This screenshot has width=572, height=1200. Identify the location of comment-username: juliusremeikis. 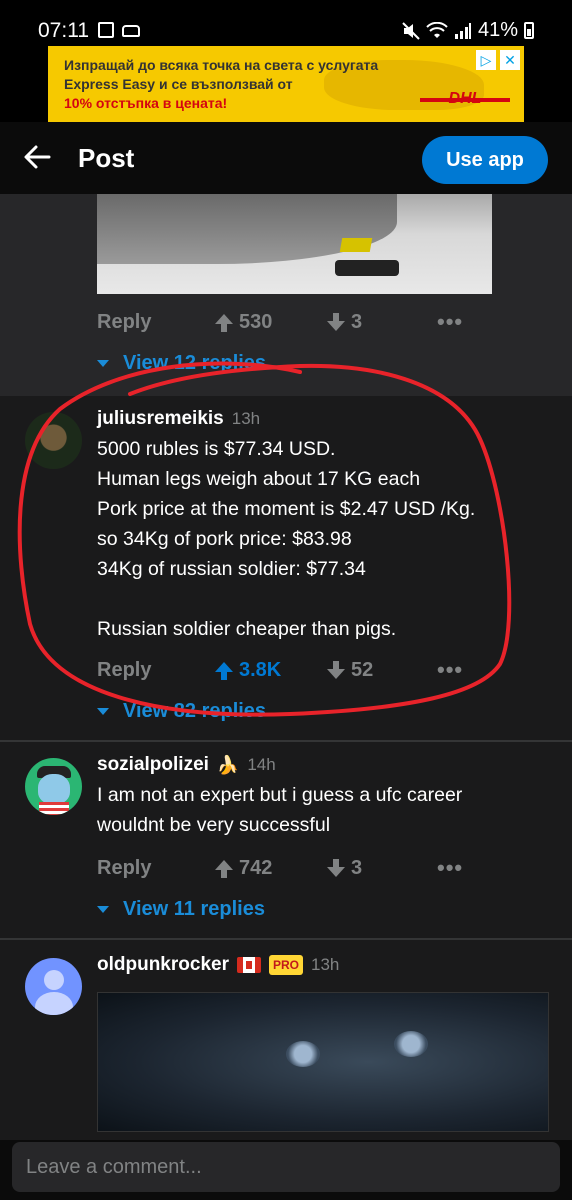
(160, 419).